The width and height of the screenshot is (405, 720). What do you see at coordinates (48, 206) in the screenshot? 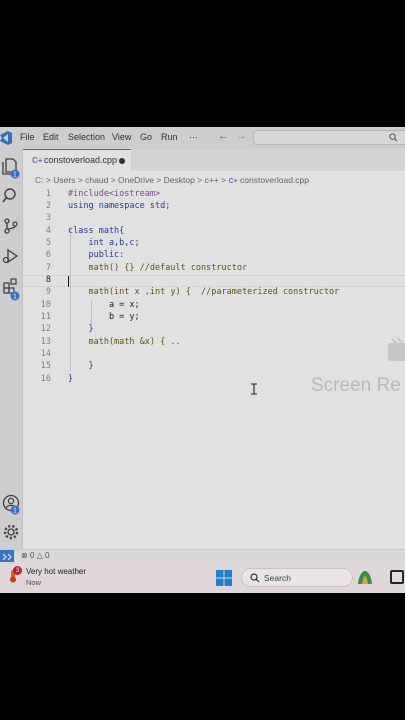
I see `line-number: 2` at bounding box center [48, 206].